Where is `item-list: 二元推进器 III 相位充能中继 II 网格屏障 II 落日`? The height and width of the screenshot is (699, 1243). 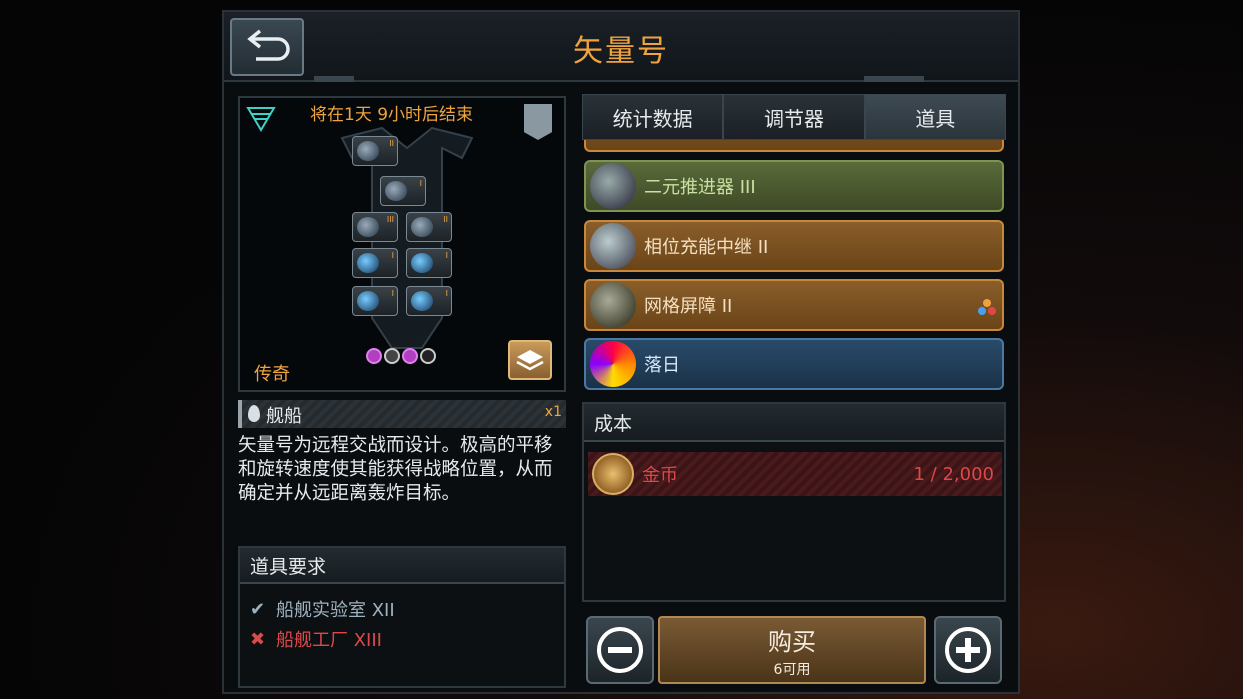
item-list: 二元推进器 III 相位充能中继 II 网格屏障 II 落日 is located at coordinates (794, 265).